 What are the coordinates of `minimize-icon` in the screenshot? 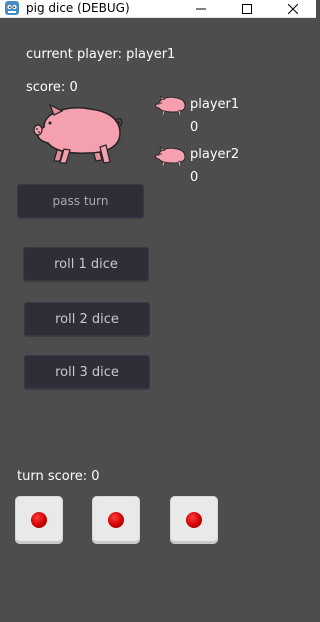 It's located at (201, 8).